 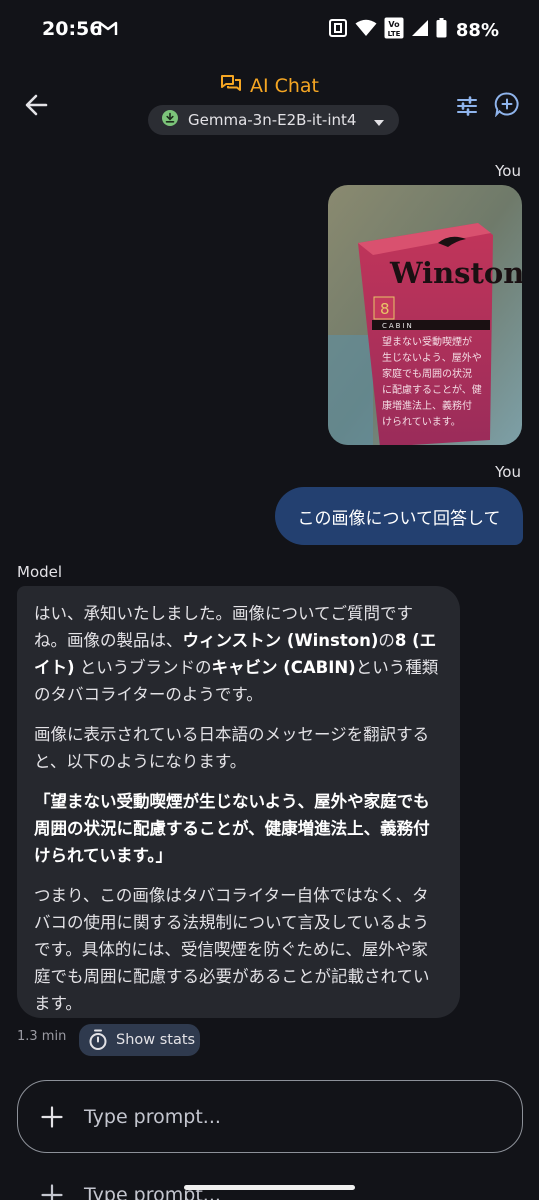 I want to click on model-selector: Gemma-3n-E2B-it-int4, so click(x=273, y=120).